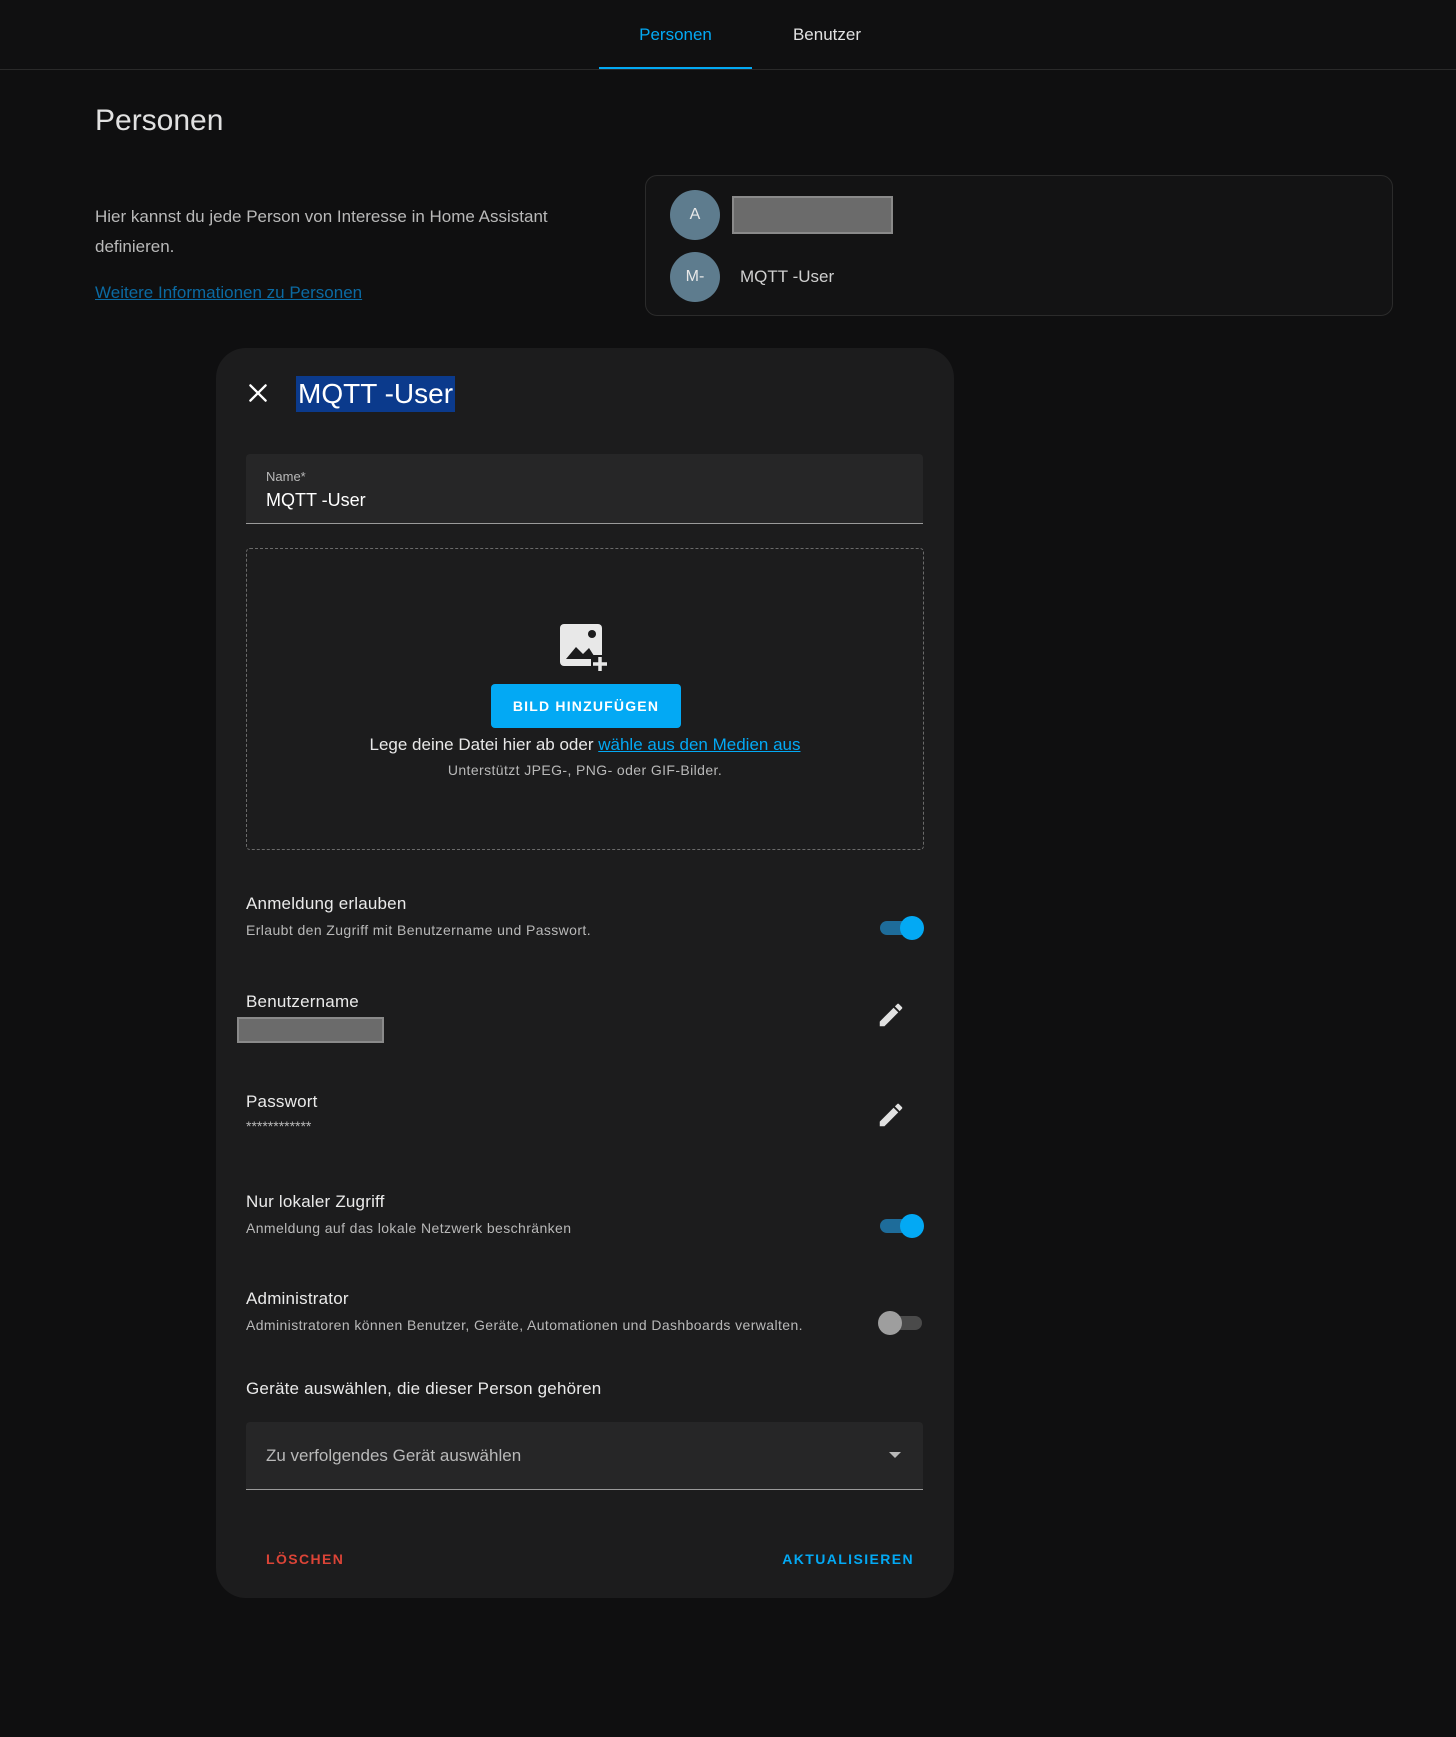 Image resolution: width=1456 pixels, height=1737 pixels. I want to click on more-info-link: Weitere Informationen zu Personen, so click(228, 293).